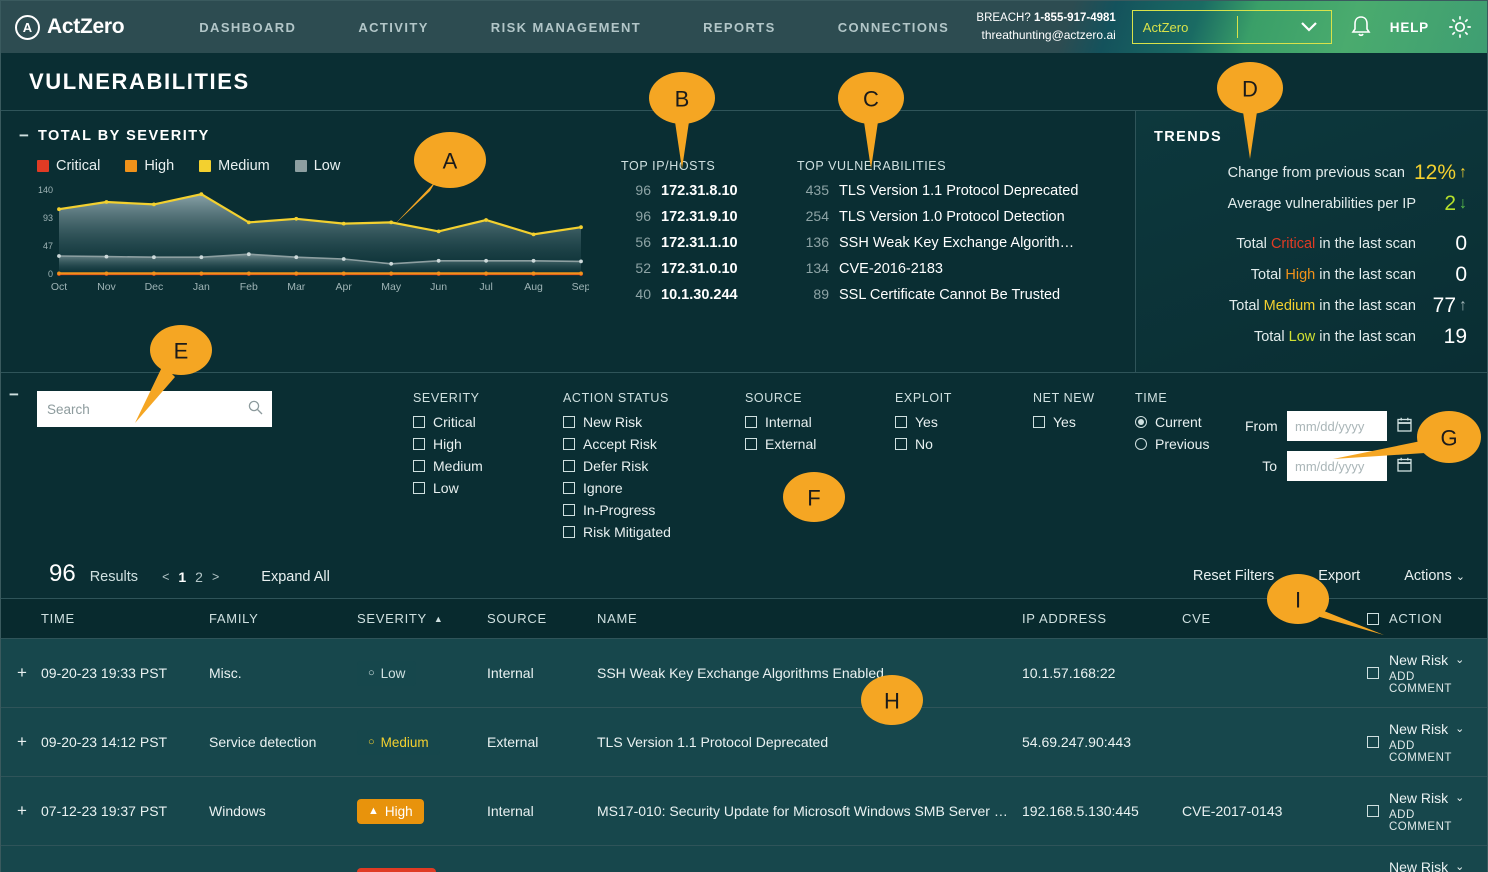 The height and width of the screenshot is (872, 1488). What do you see at coordinates (393, 27) in the screenshot?
I see `nav-item-activity: ACTIVITY` at bounding box center [393, 27].